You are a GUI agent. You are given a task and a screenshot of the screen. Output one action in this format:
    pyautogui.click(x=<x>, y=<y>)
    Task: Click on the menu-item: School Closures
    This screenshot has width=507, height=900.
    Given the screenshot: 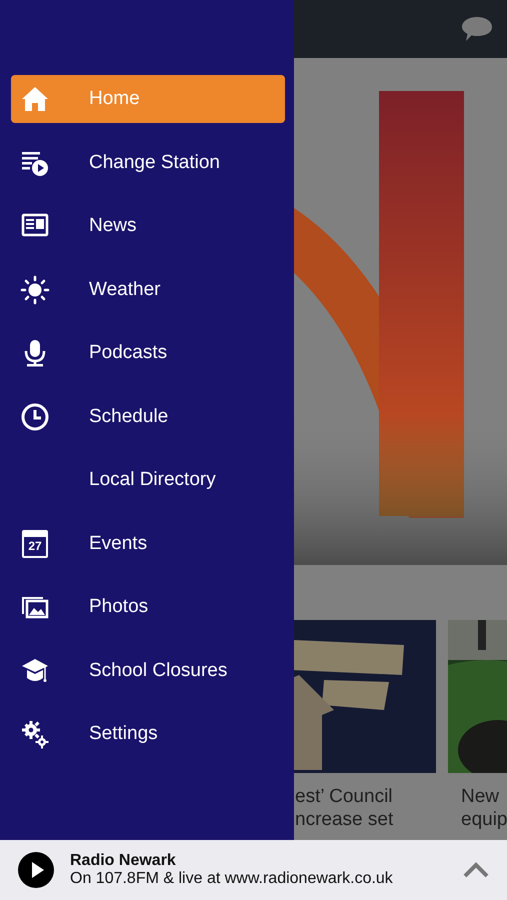 What is the action you would take?
    pyautogui.click(x=148, y=670)
    